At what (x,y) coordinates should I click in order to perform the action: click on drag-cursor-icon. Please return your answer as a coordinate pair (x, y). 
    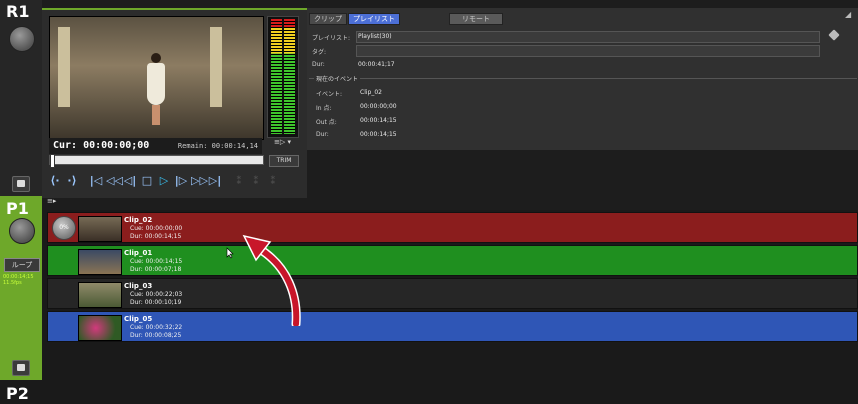
    Looking at the image, I should click on (230, 253).